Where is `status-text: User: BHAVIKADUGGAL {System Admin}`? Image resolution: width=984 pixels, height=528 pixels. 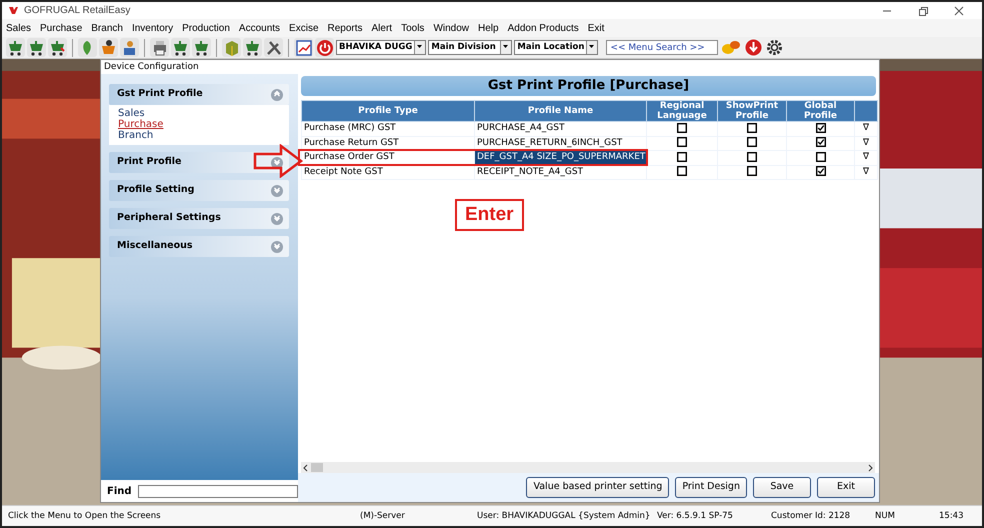
status-text: User: BHAVIKADUGGAL {System Admin} is located at coordinates (564, 516).